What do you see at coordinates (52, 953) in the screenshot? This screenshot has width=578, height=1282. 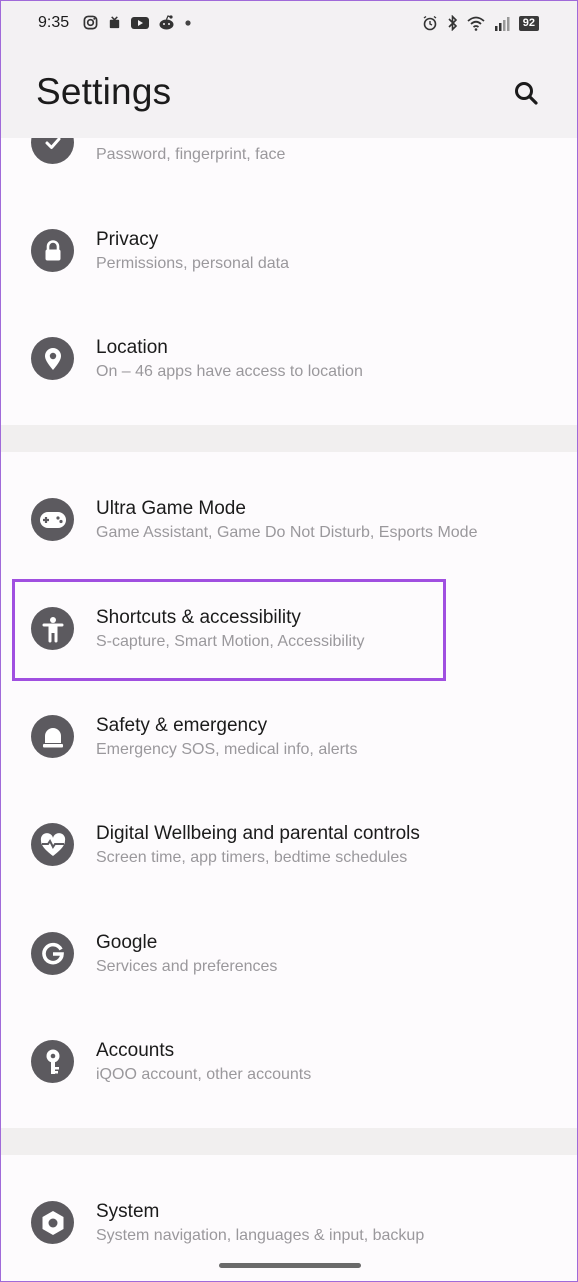 I see `google-icon` at bounding box center [52, 953].